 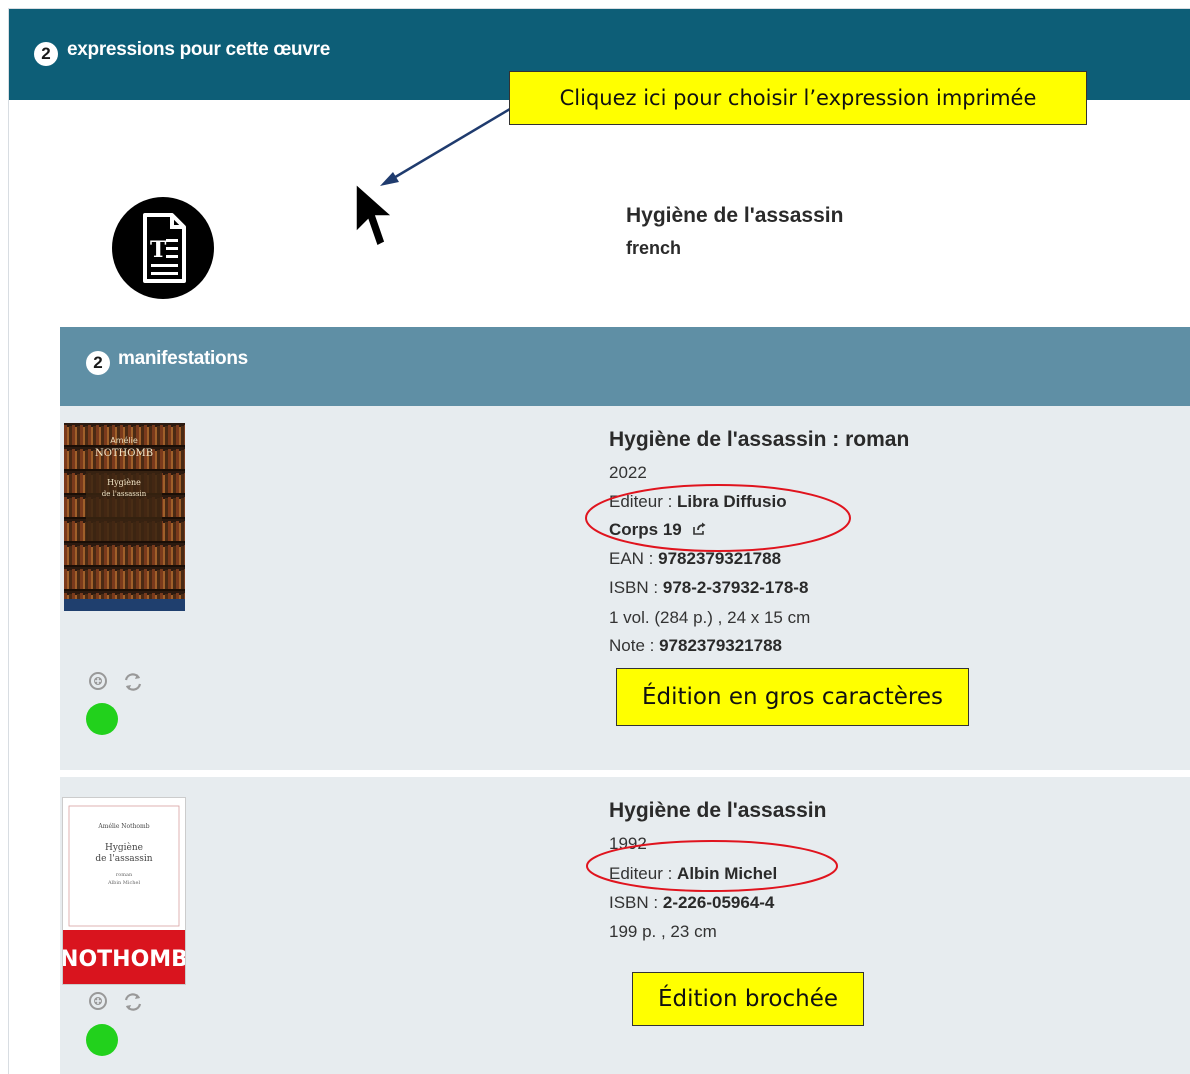 I want to click on callout-large-print: Édition en gros caractères, so click(x=792, y=697).